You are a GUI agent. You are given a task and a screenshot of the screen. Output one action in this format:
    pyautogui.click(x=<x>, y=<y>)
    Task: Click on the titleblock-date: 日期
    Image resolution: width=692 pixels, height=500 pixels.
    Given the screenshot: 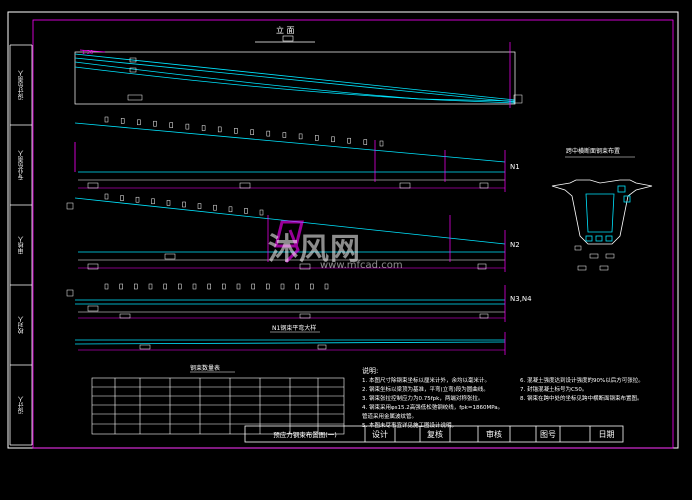 What is the action you would take?
    pyautogui.click(x=606, y=434)
    